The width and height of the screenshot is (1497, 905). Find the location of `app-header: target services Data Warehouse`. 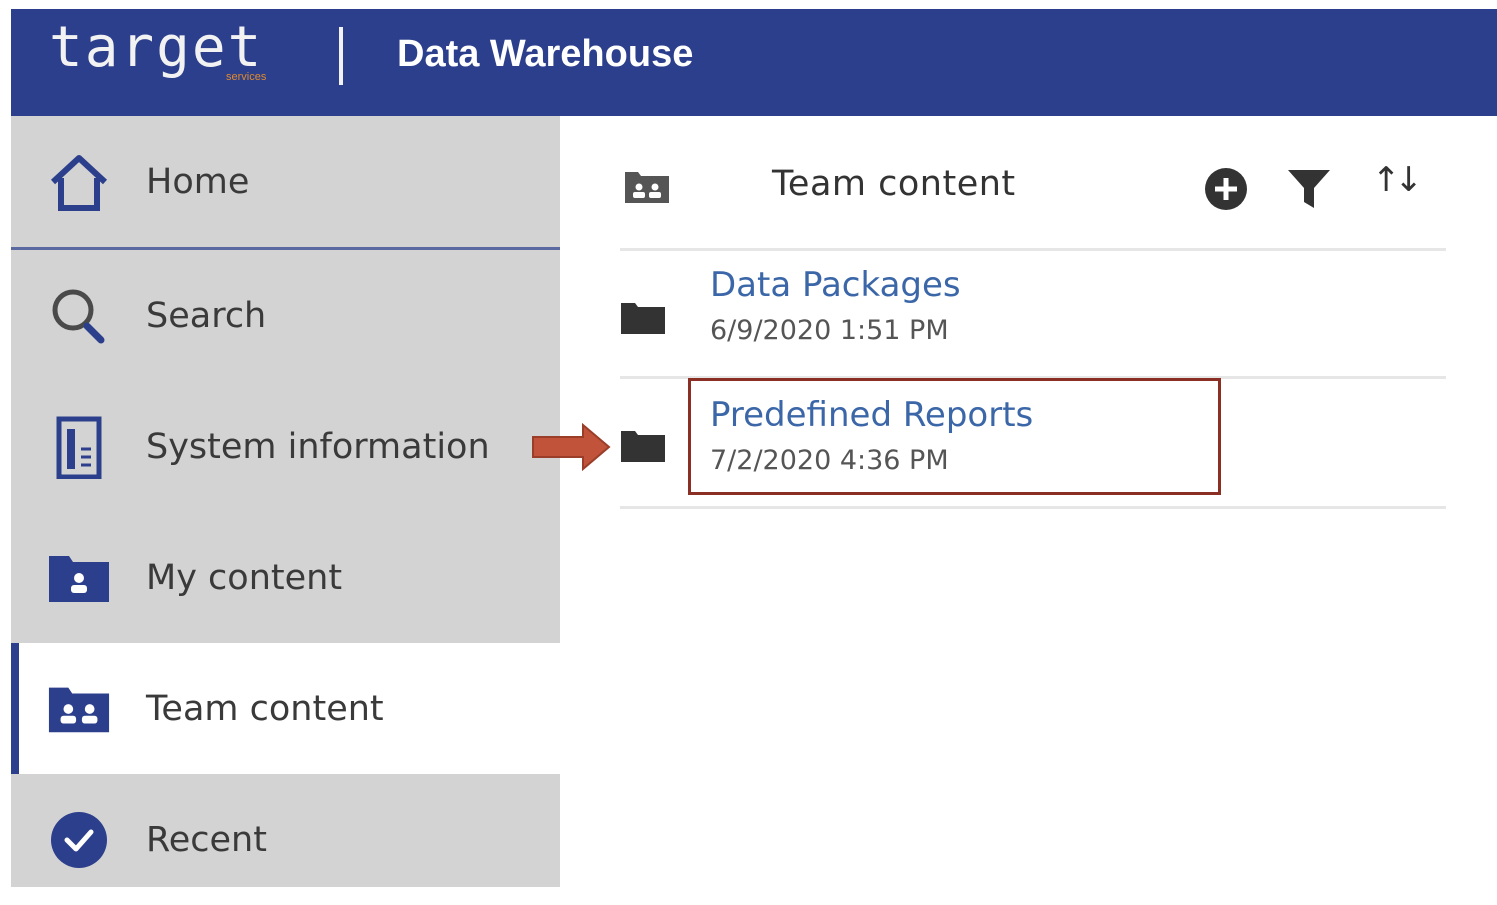

app-header: target services Data Warehouse is located at coordinates (754, 62).